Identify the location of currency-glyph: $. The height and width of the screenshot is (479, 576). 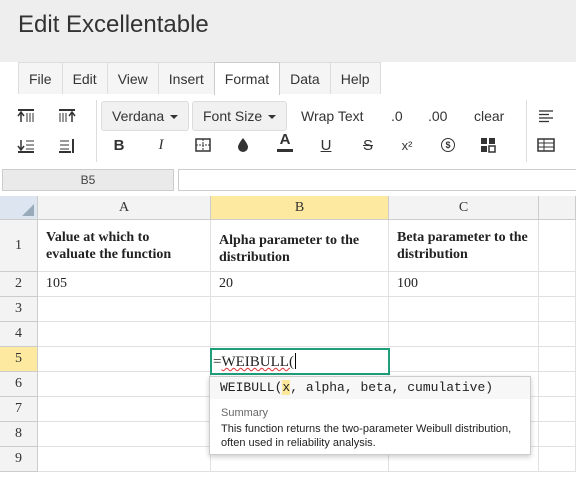
(448, 145).